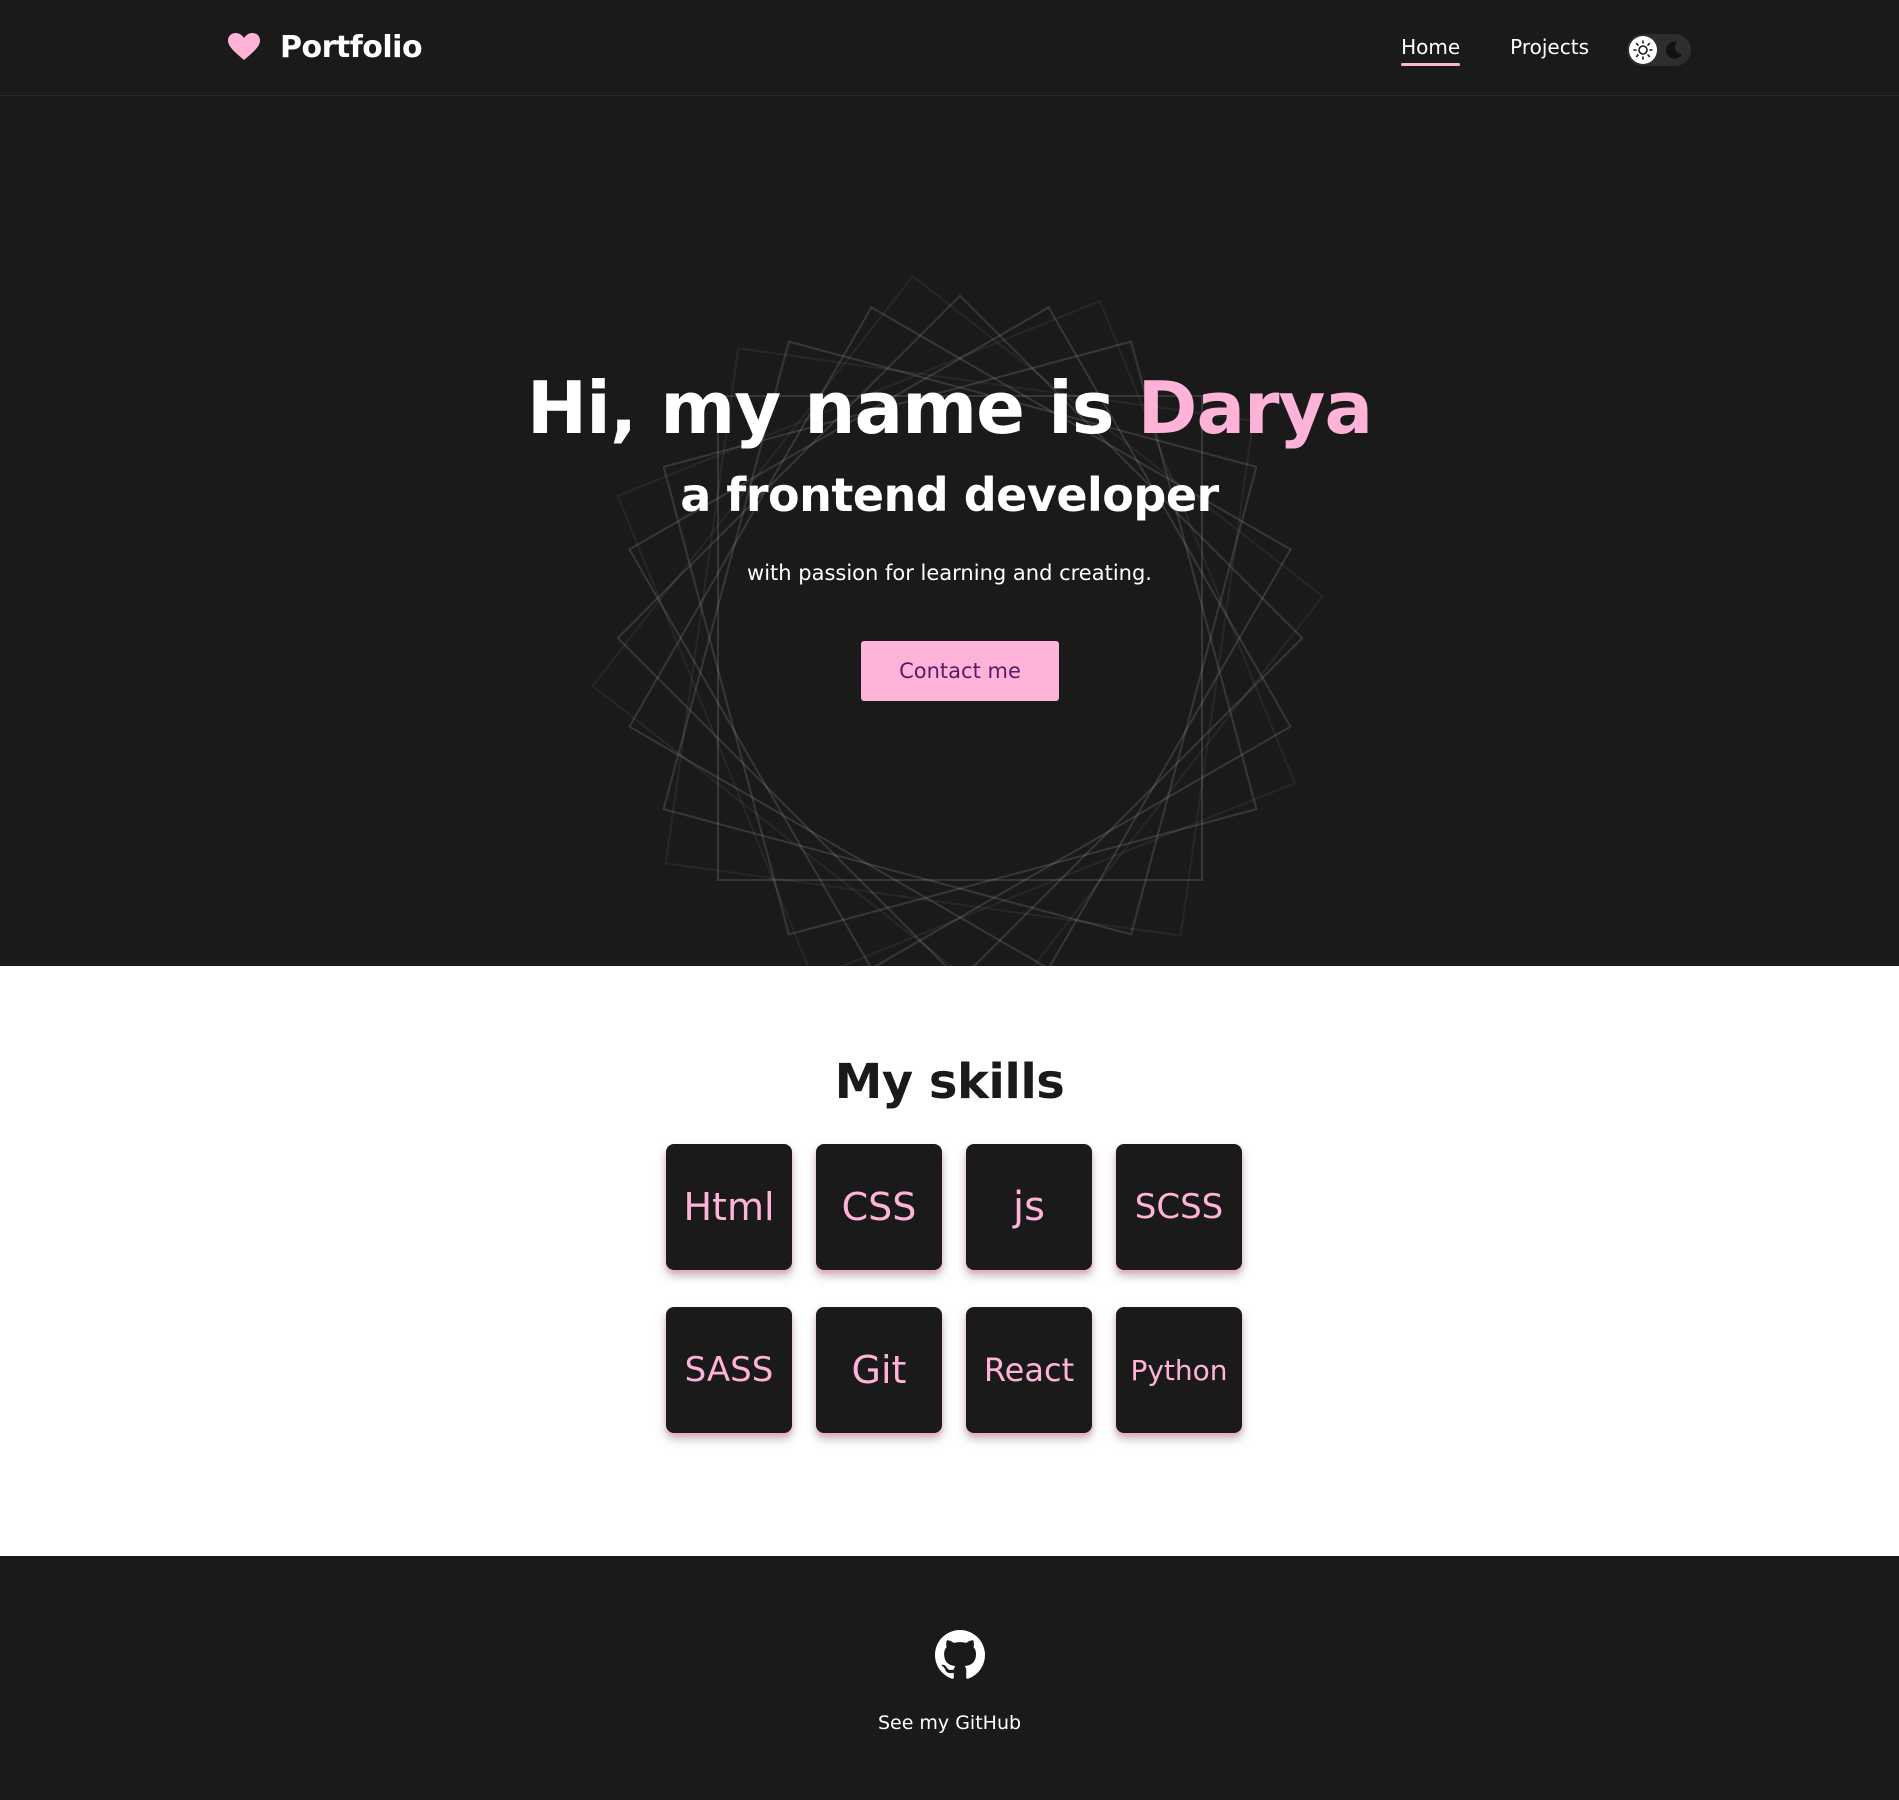 The height and width of the screenshot is (1800, 1899). Describe the element at coordinates (1029, 1207) in the screenshot. I see `skill-card-js: js` at that location.